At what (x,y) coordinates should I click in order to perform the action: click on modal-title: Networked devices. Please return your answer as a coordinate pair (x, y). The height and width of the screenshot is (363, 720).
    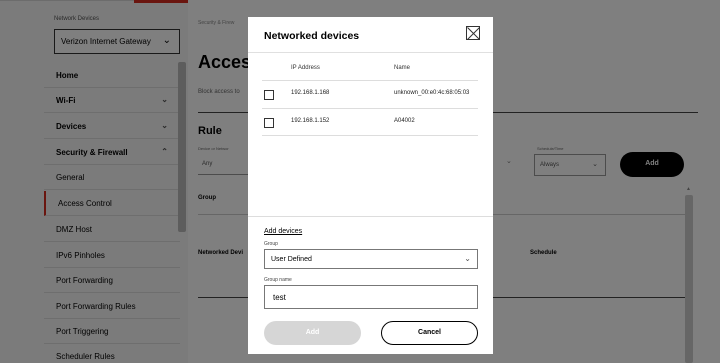
    Looking at the image, I should click on (312, 36).